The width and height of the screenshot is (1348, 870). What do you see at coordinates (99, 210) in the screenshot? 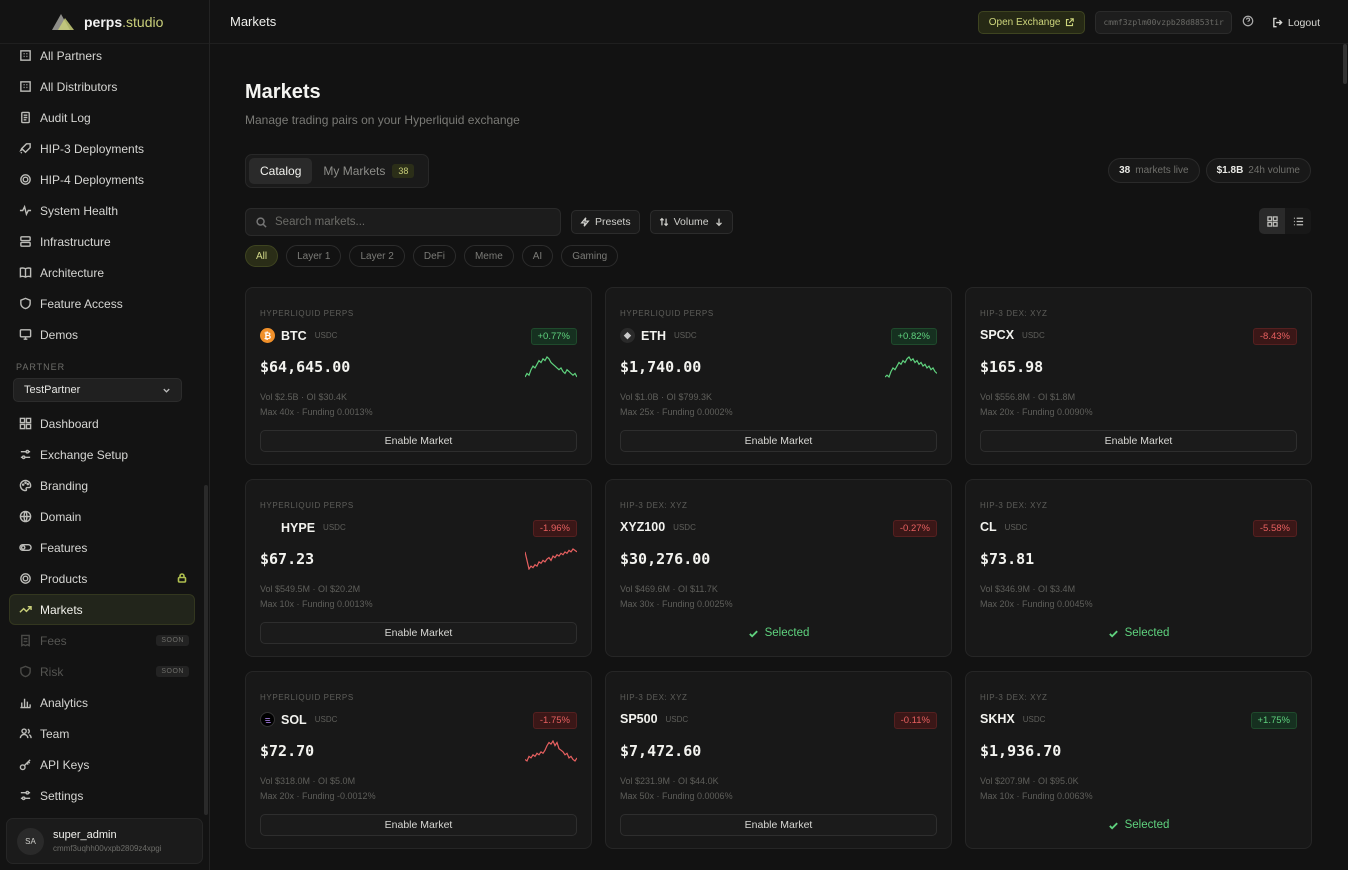
I see `sidebar-item-system-health: System Health` at bounding box center [99, 210].